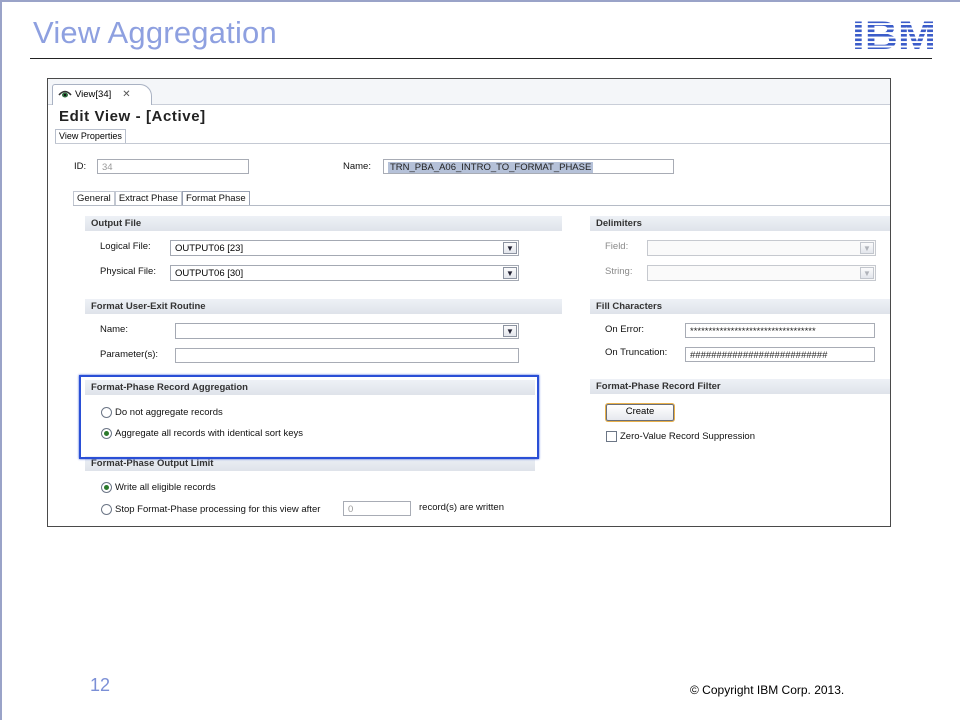  Describe the element at coordinates (740, 306) in the screenshot. I see `fill-characters-header: Fill Characters` at that location.